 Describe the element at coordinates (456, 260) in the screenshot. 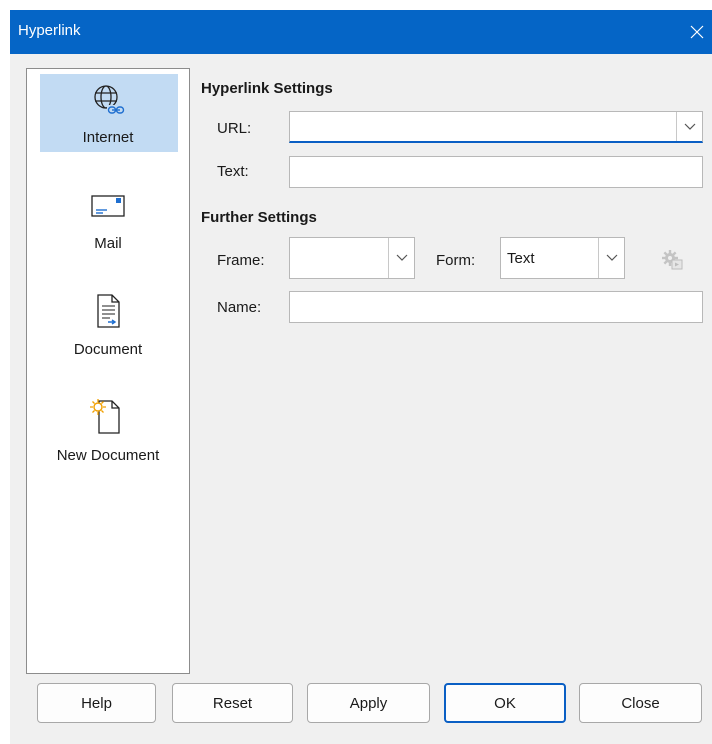

I see `form-label: Form:` at that location.